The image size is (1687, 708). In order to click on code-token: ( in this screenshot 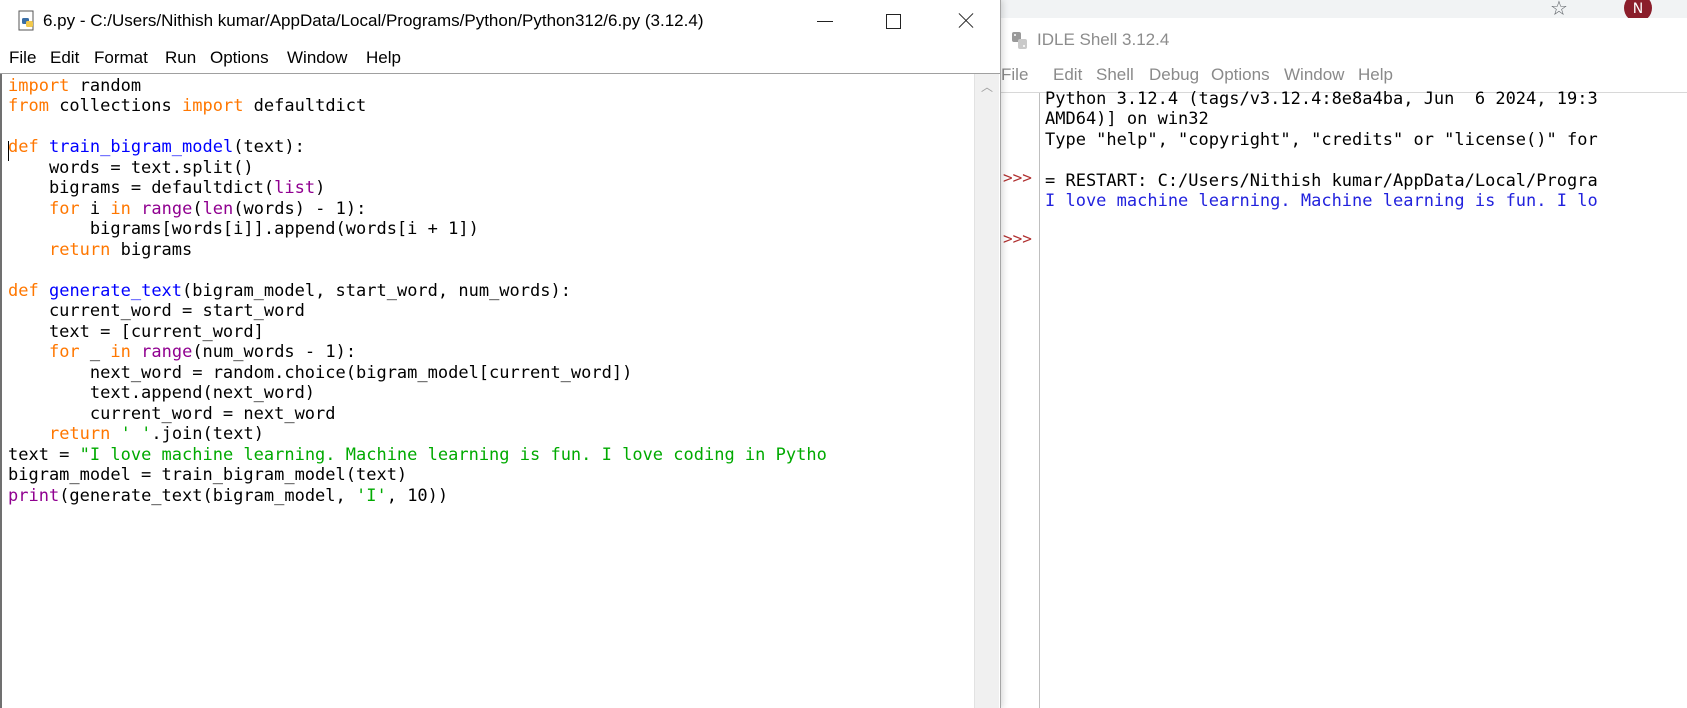, I will do `click(197, 209)`.